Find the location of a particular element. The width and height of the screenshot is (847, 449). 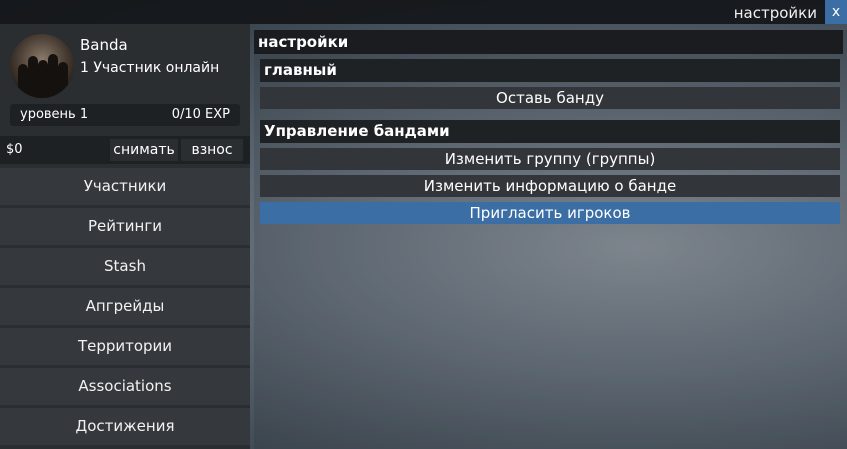

page-title: настройки is located at coordinates (548, 42).